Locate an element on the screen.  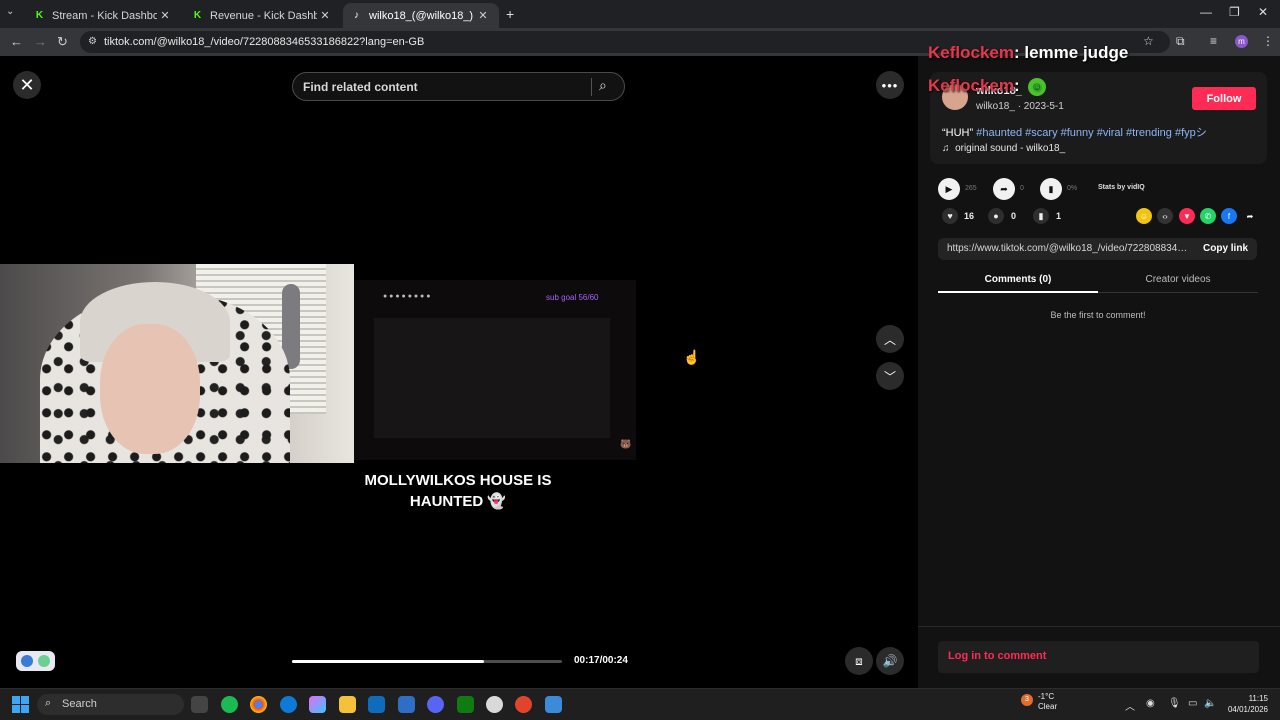
share-more-icon: ➦ is located at coordinates (1250, 216).